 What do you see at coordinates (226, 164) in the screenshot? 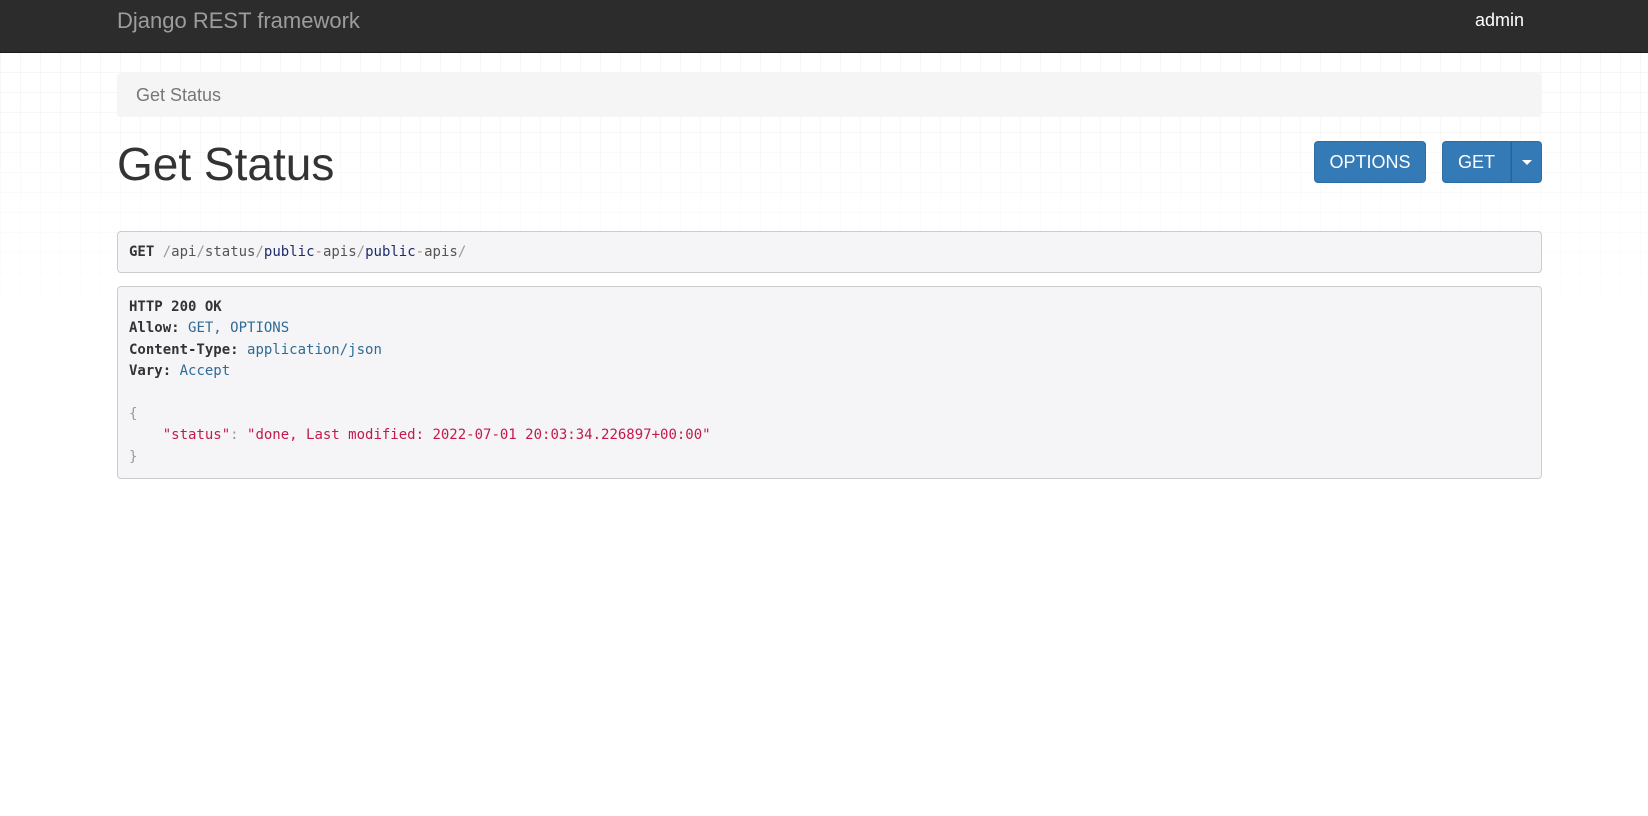
I see `page-title: Get Status` at bounding box center [226, 164].